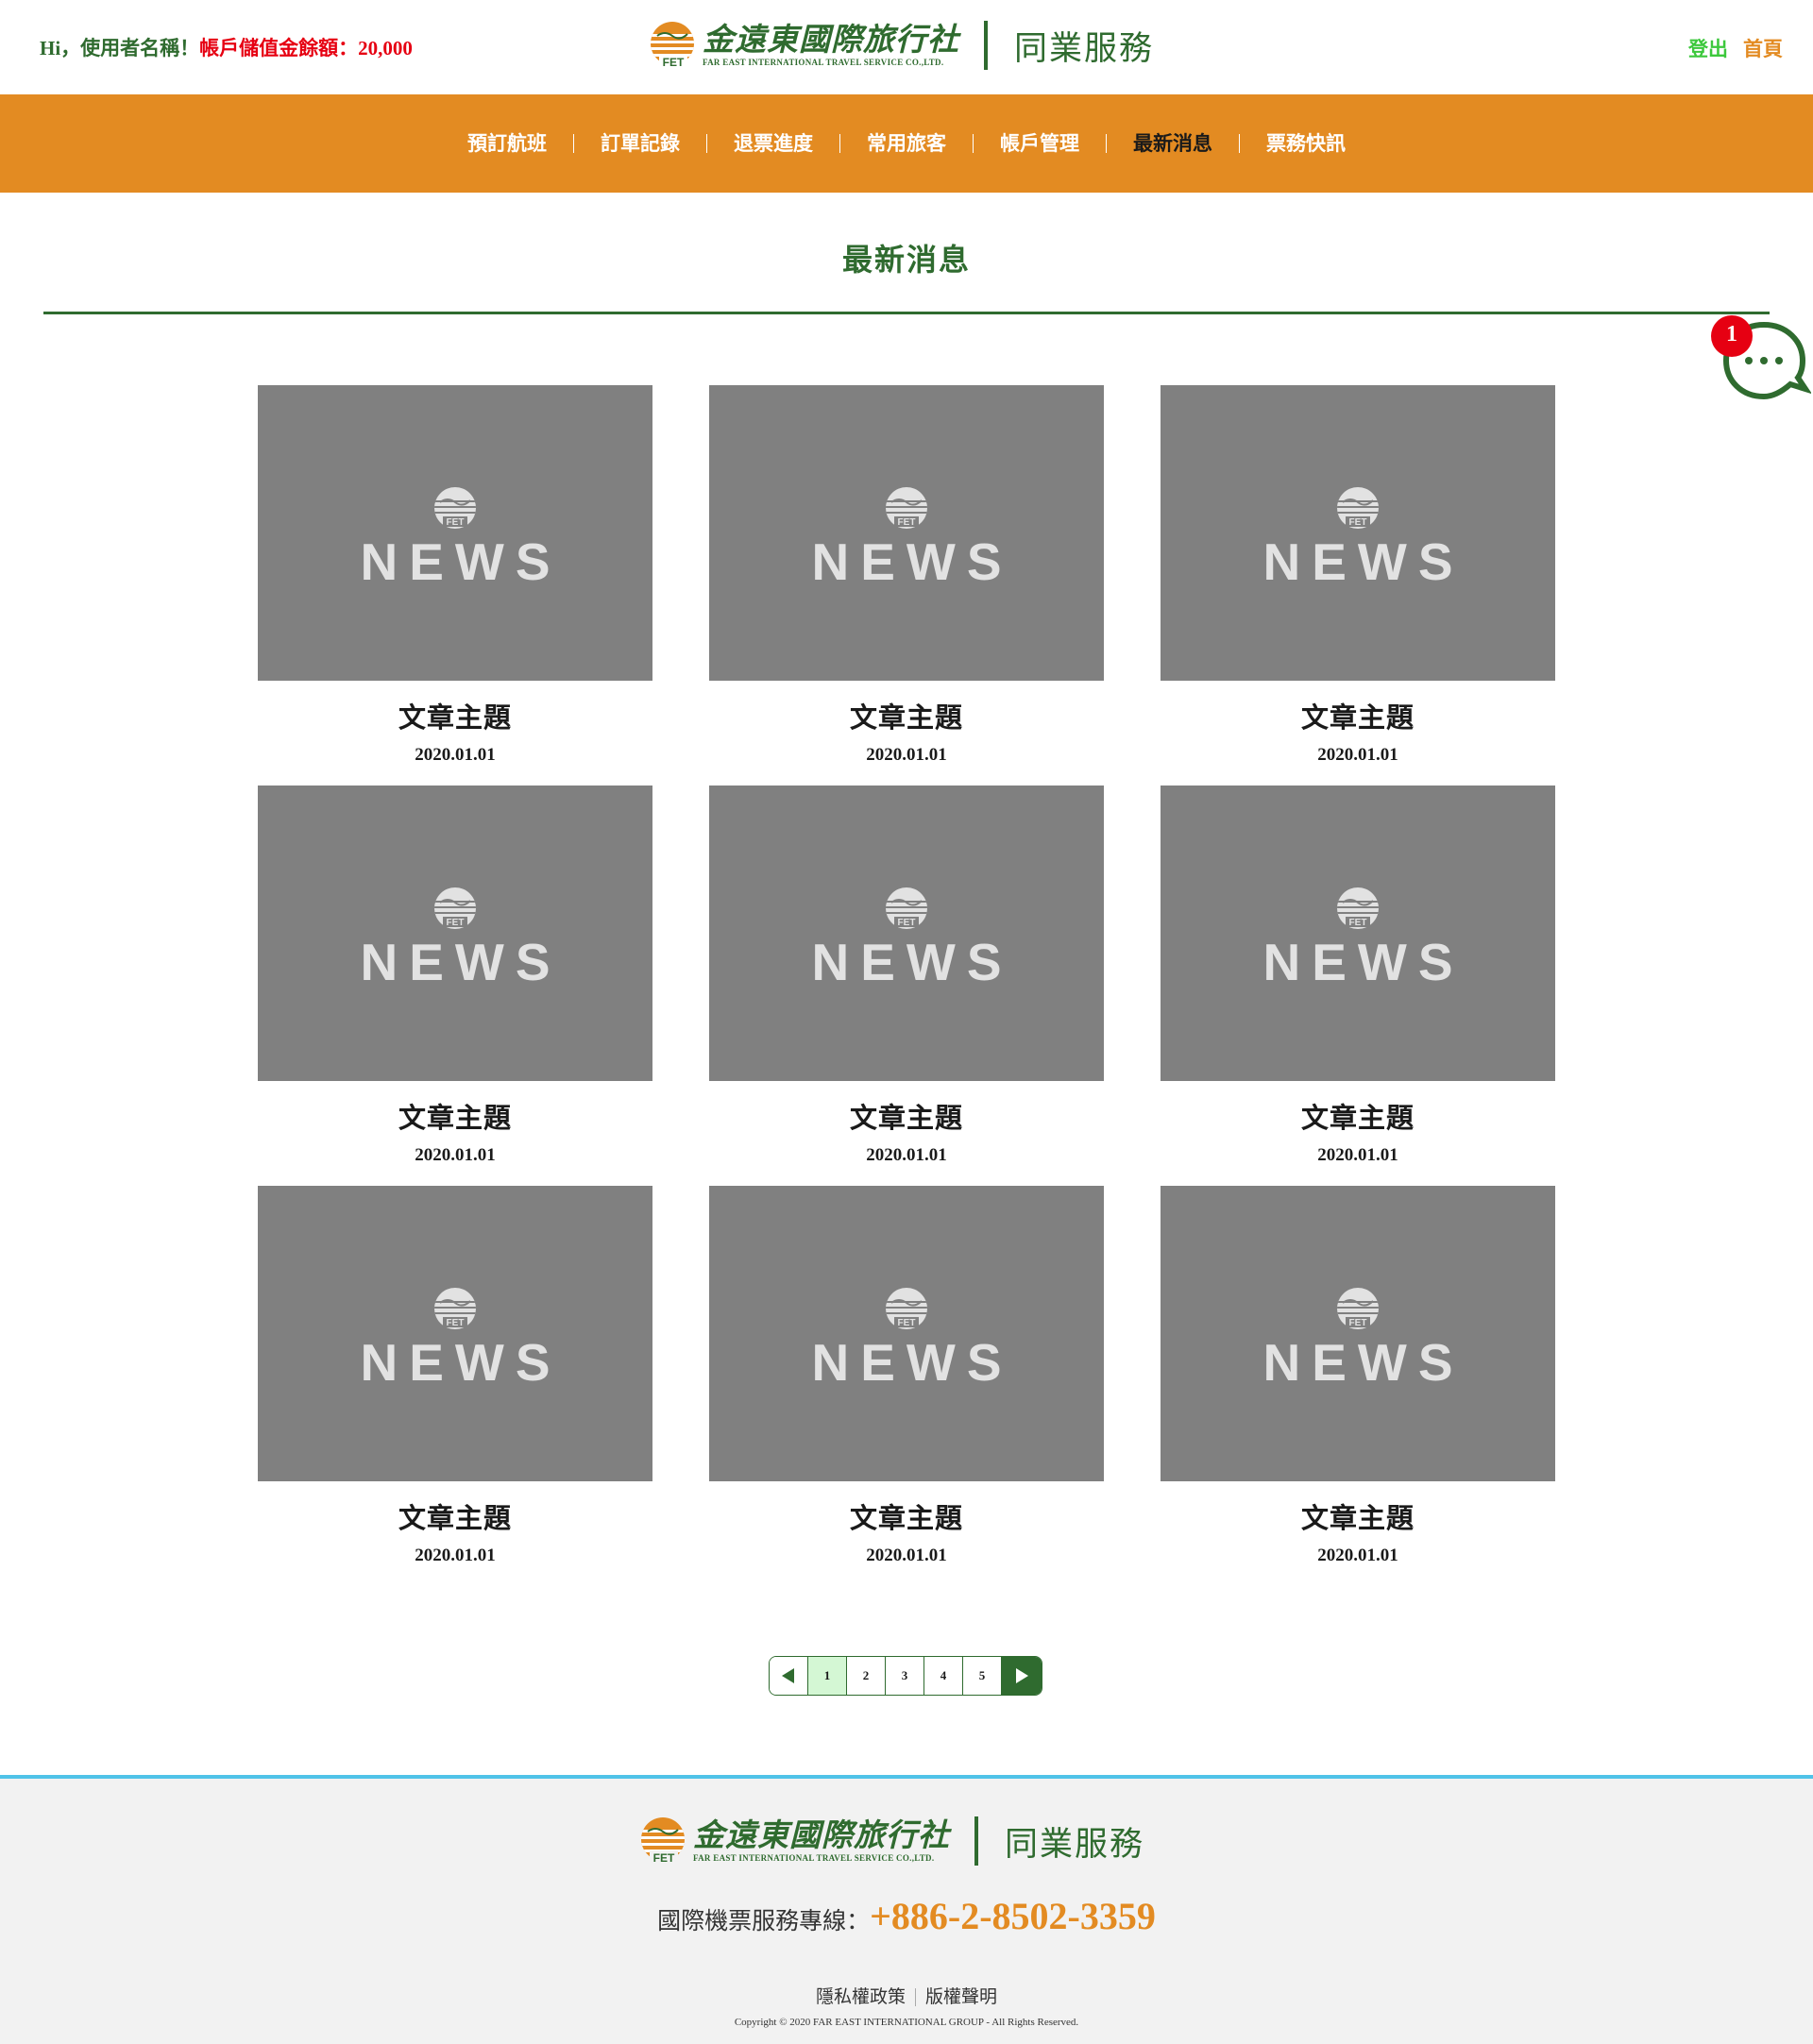 The image size is (1813, 2044). Describe the element at coordinates (1022, 1676) in the screenshot. I see `next-page-button` at that location.